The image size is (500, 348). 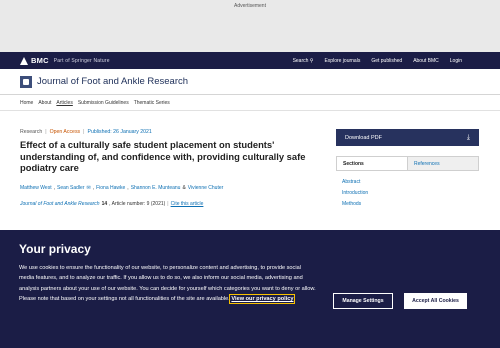 What do you see at coordinates (342, 61) in the screenshot?
I see `explore-journals-link: Explore journals` at bounding box center [342, 61].